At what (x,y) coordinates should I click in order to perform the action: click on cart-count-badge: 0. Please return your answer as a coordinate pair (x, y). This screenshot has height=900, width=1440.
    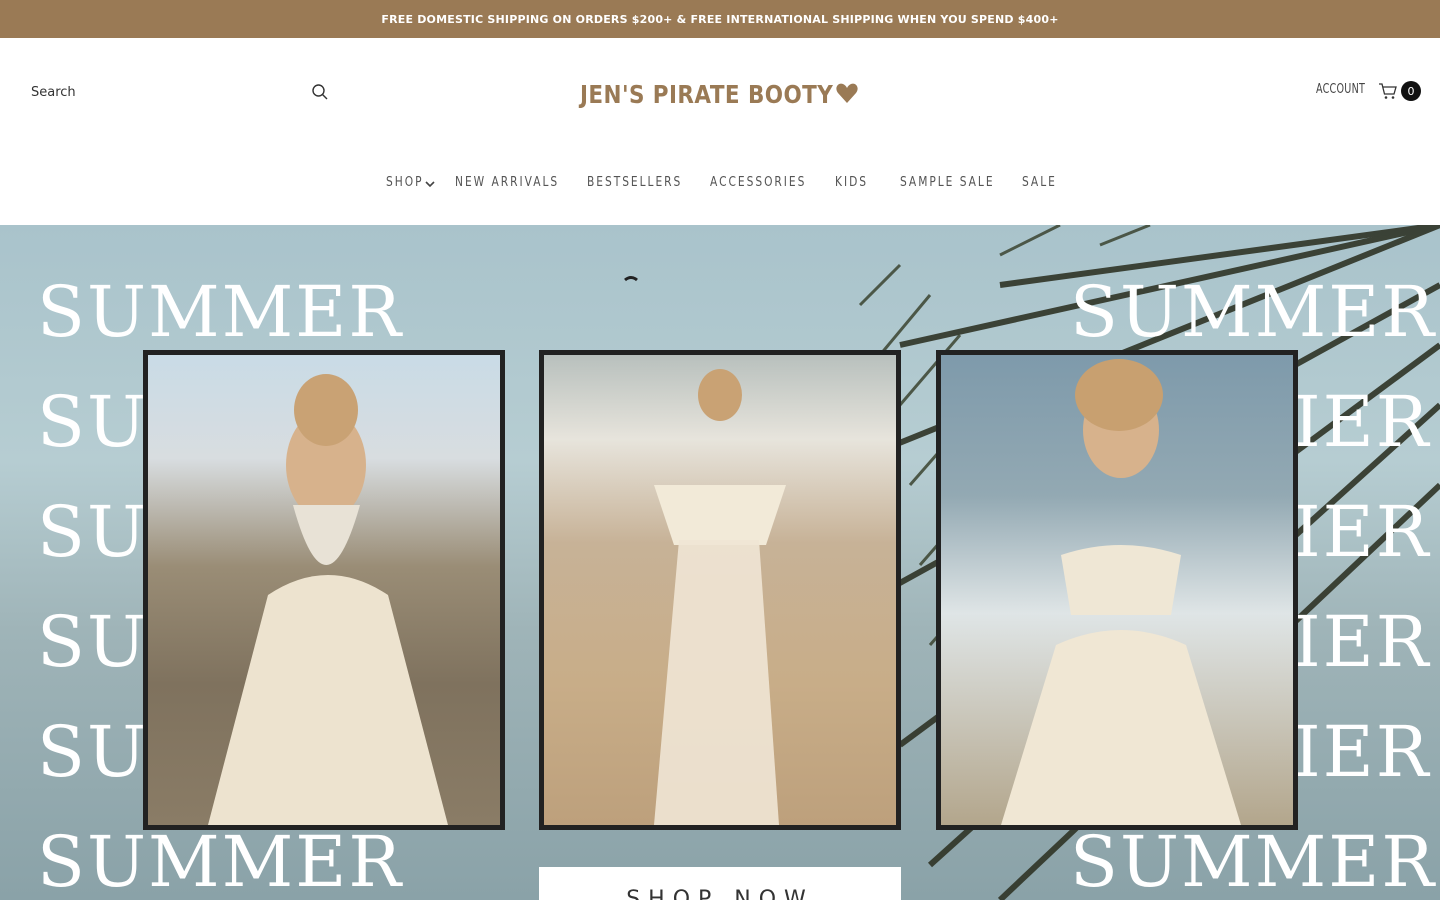
    Looking at the image, I should click on (1411, 91).